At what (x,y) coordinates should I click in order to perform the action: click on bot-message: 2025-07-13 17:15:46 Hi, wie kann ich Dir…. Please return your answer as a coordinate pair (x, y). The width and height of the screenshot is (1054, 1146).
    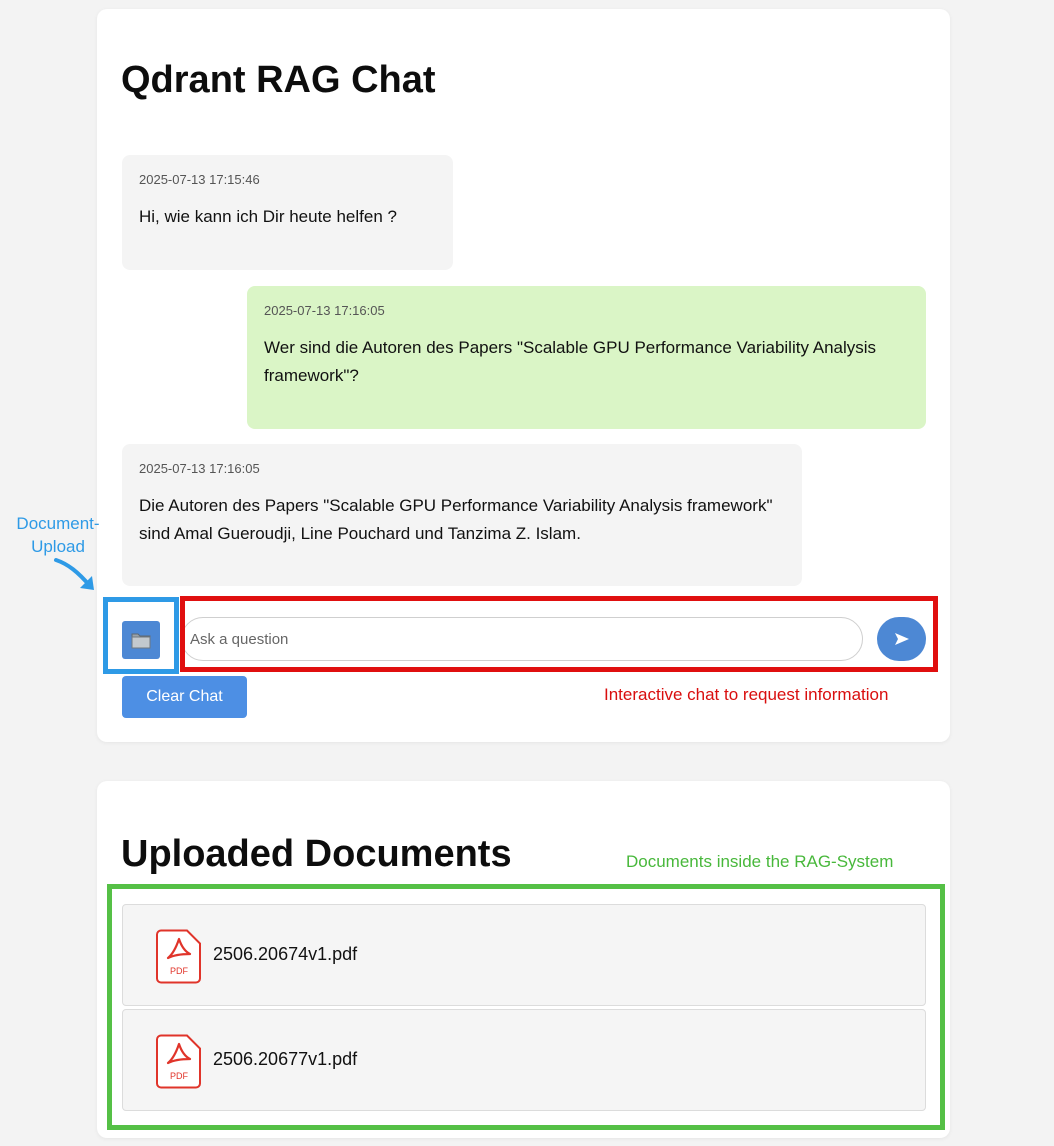
    Looking at the image, I should click on (287, 212).